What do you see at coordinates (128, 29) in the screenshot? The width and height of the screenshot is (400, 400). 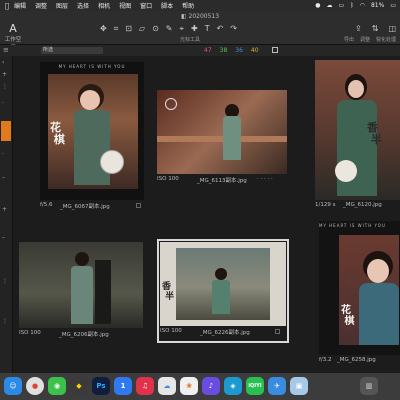 I see `straighten-tool-icon: ⊡` at bounding box center [128, 29].